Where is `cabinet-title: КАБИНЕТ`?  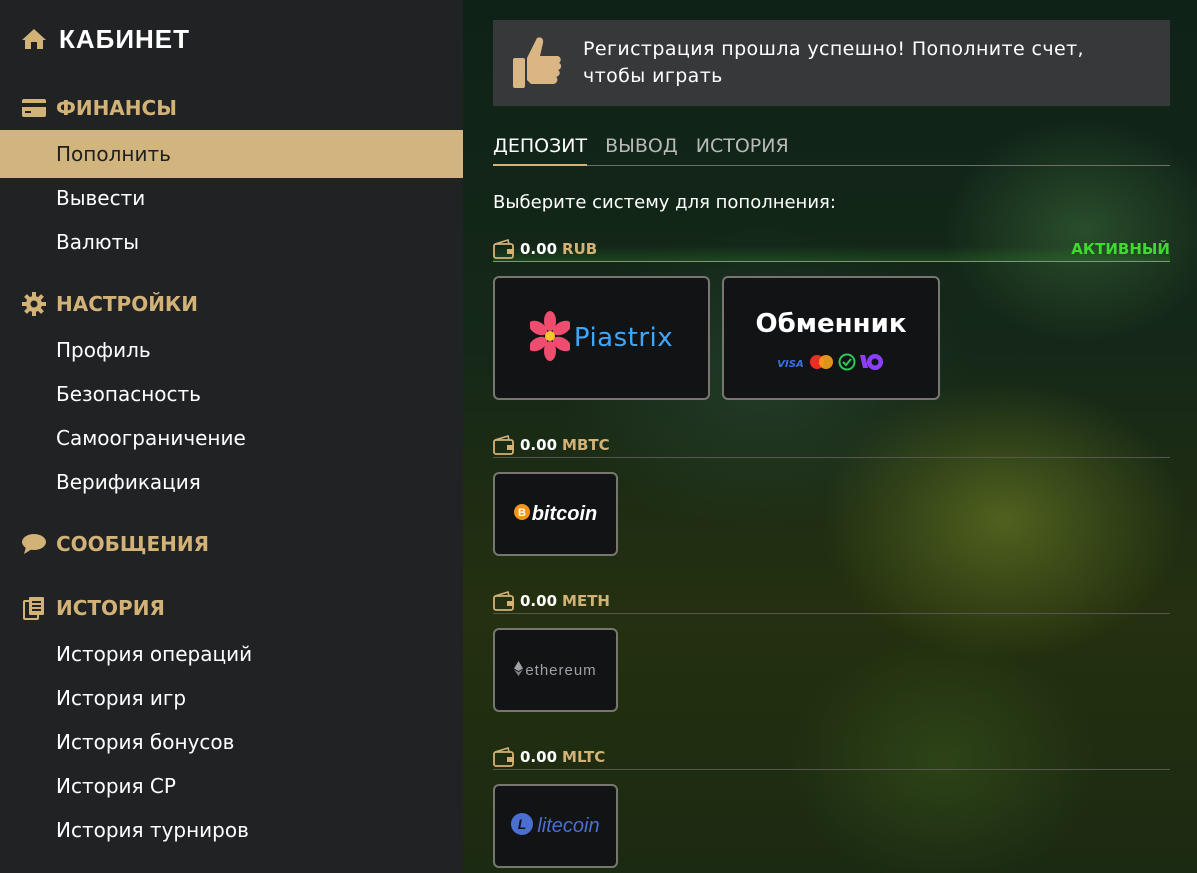
cabinet-title: КАБИНЕТ is located at coordinates (105, 39).